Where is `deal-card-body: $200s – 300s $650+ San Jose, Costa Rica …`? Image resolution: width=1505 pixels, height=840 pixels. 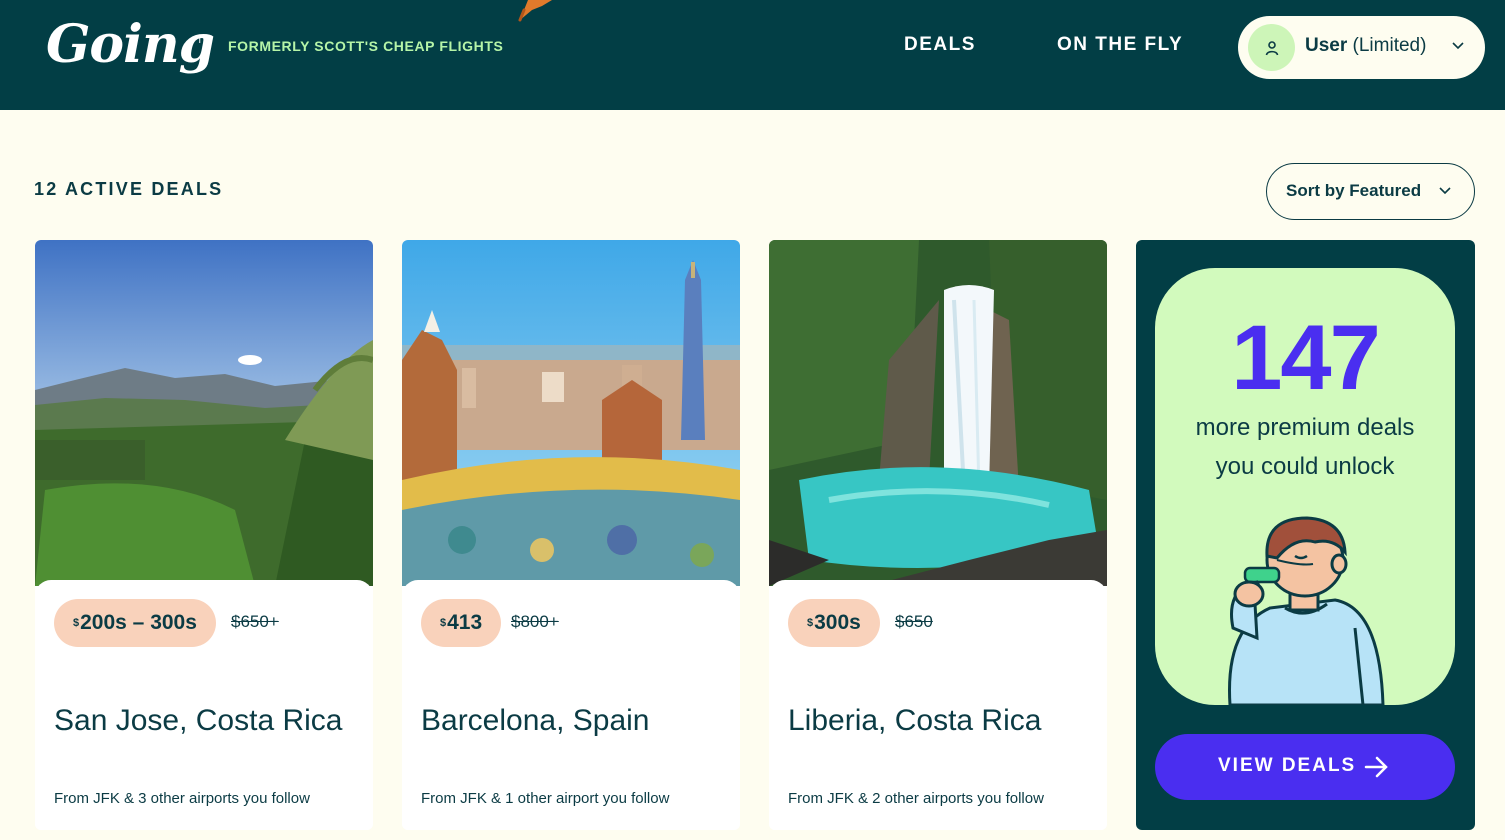 deal-card-body: $200s – 300s $650+ San Jose, Costa Rica … is located at coordinates (204, 705).